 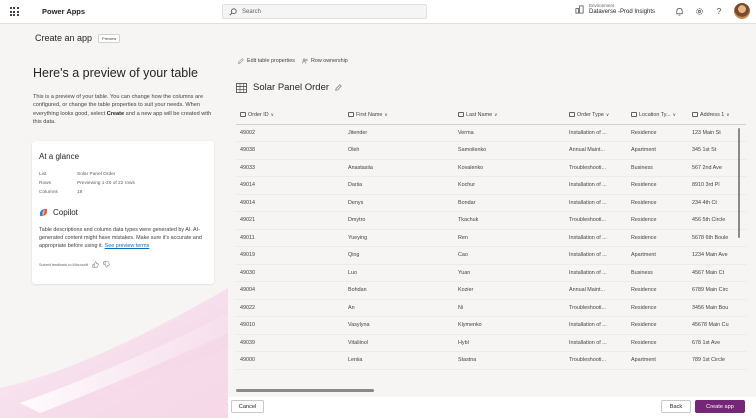 What do you see at coordinates (95, 264) in the screenshot?
I see `thumbs-up-icon` at bounding box center [95, 264].